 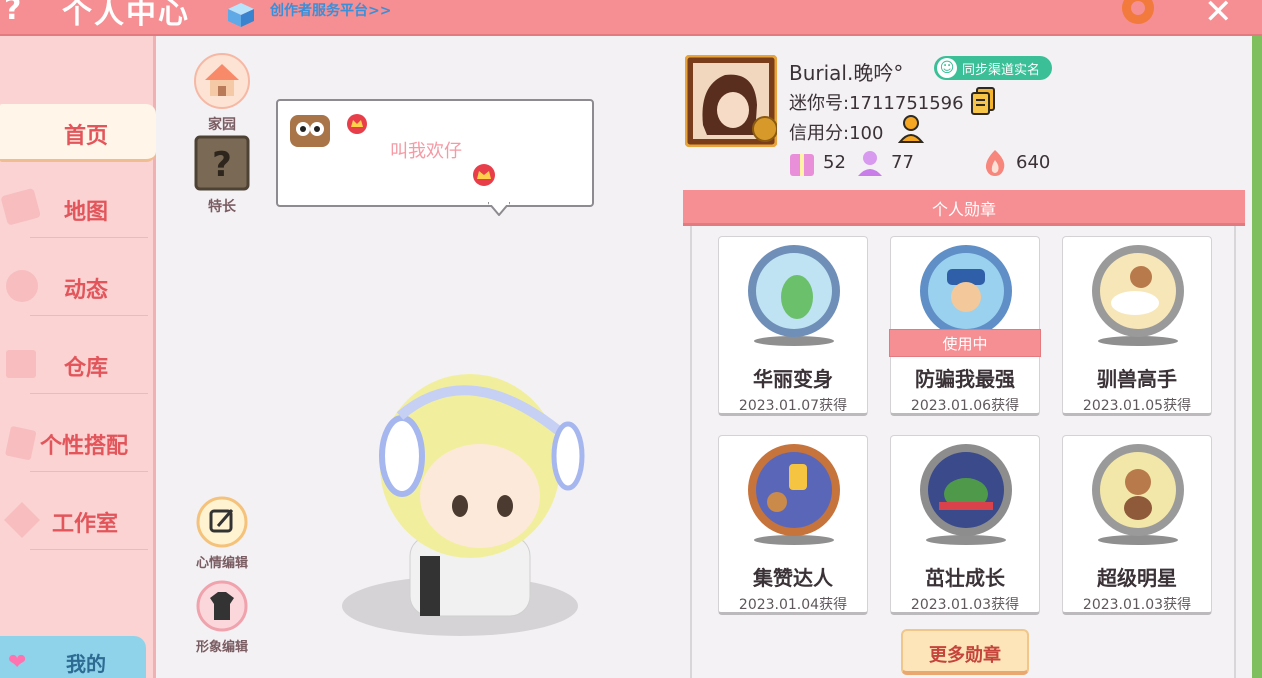 What do you see at coordinates (1137, 379) in the screenshot?
I see `medal-name: 驯兽高手` at bounding box center [1137, 379].